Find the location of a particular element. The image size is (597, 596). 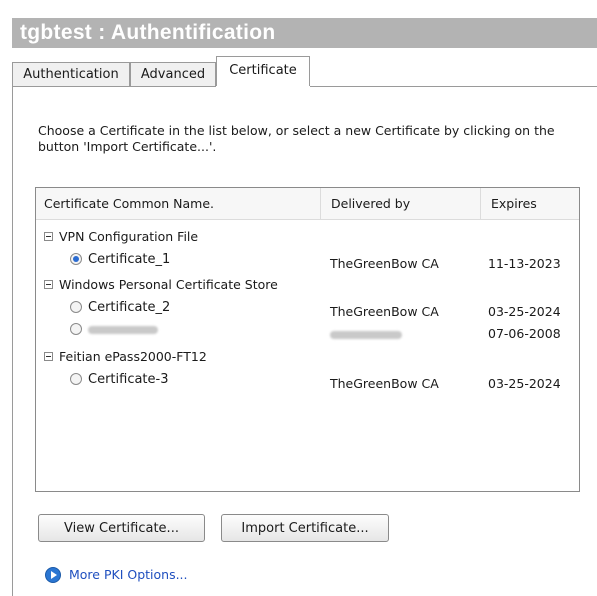

group-label: Feitian ePass2000-FT12 is located at coordinates (133, 356).